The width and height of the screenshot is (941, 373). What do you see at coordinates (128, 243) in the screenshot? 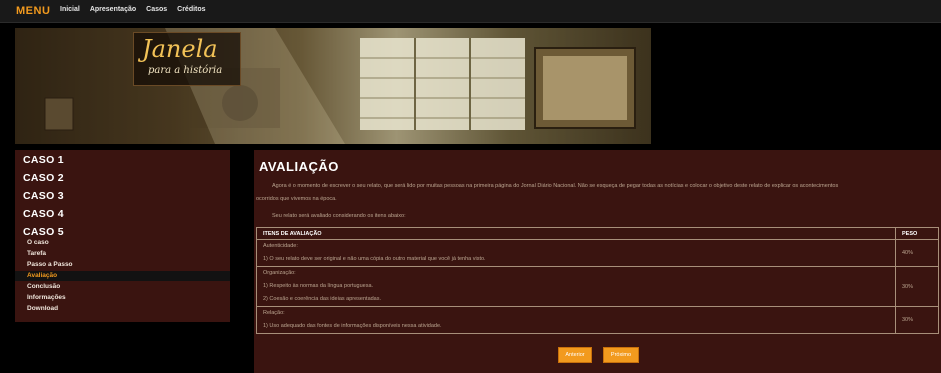
I see `sidebar-item-o-caso: O caso` at bounding box center [128, 243].